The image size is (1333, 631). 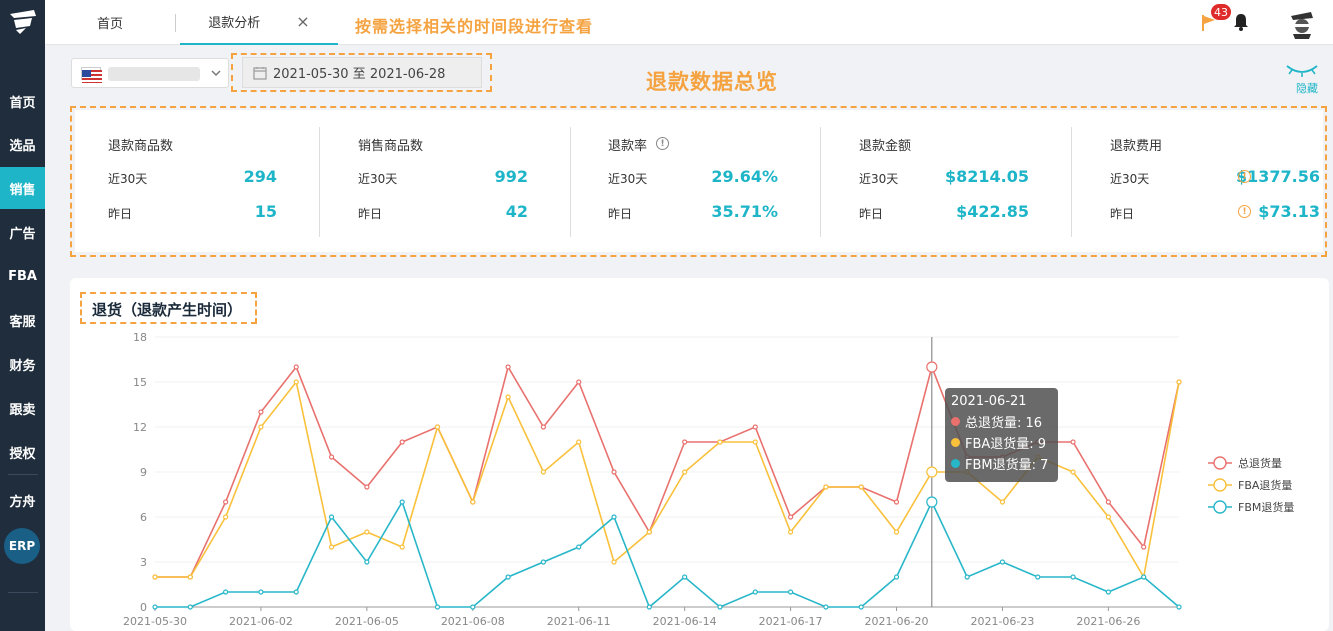 I want to click on tooltip-row: FBA退货量: 9, so click(x=1001, y=442).